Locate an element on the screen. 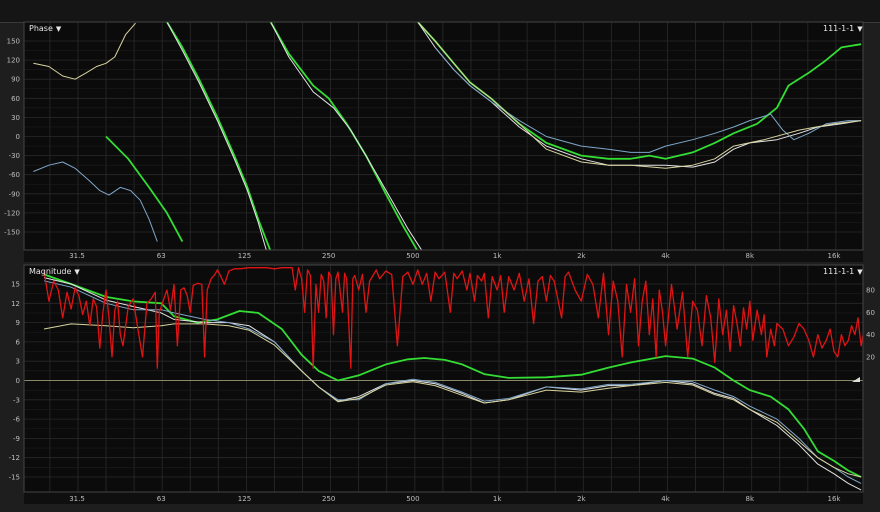 This screenshot has height=512, width=880. phase-y-tick-label: -30 is located at coordinates (14, 156).